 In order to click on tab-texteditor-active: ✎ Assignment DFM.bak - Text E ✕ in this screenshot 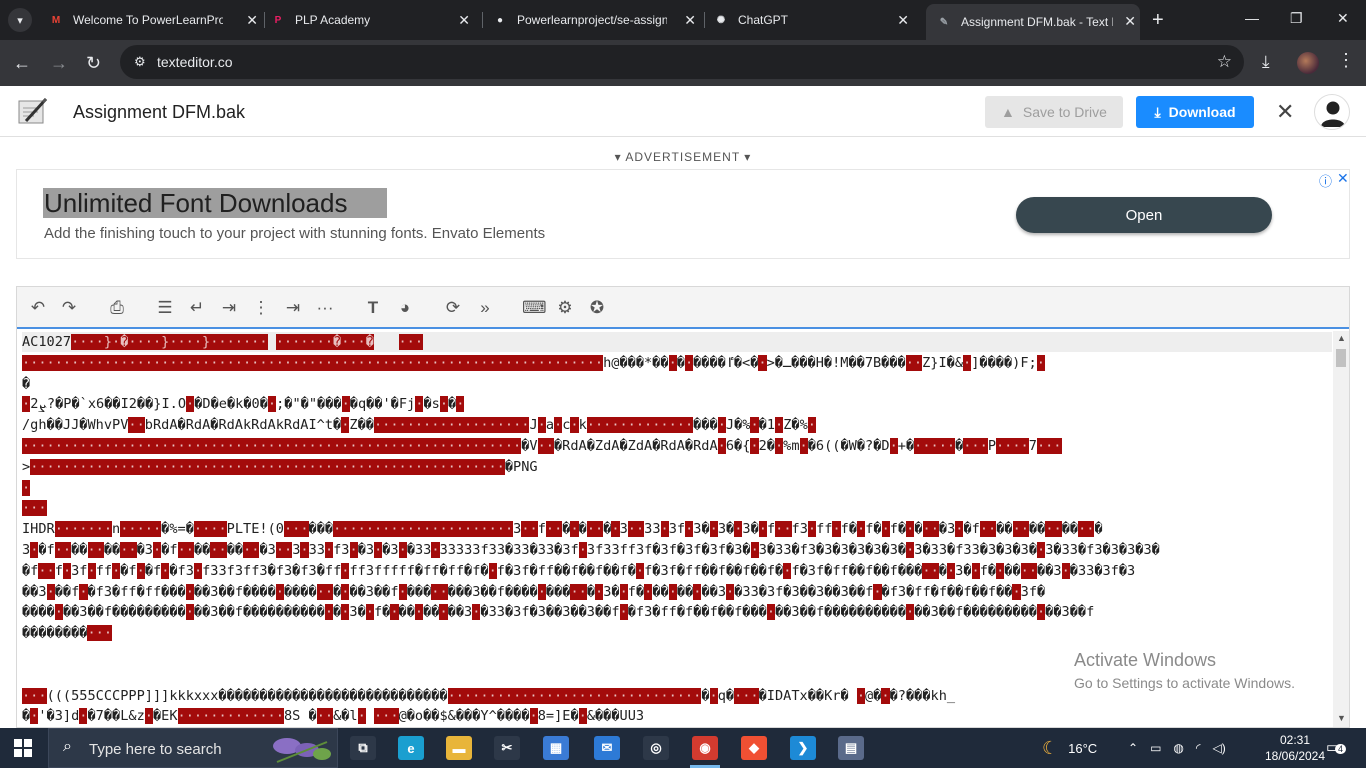, I will do `click(1033, 22)`.